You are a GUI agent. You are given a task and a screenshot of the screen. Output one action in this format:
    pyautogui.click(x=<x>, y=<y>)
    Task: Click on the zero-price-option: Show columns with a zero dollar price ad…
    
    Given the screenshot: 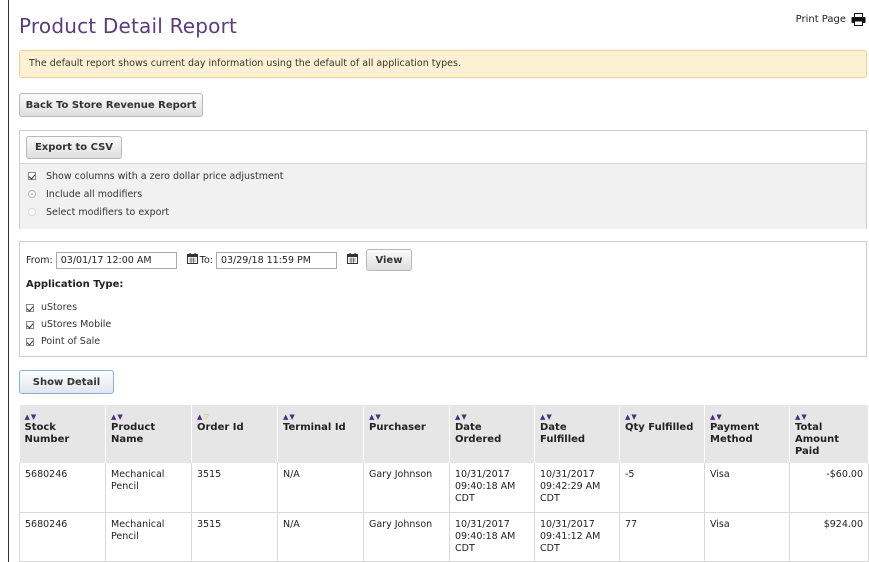 What is the action you would take?
    pyautogui.click(x=443, y=176)
    